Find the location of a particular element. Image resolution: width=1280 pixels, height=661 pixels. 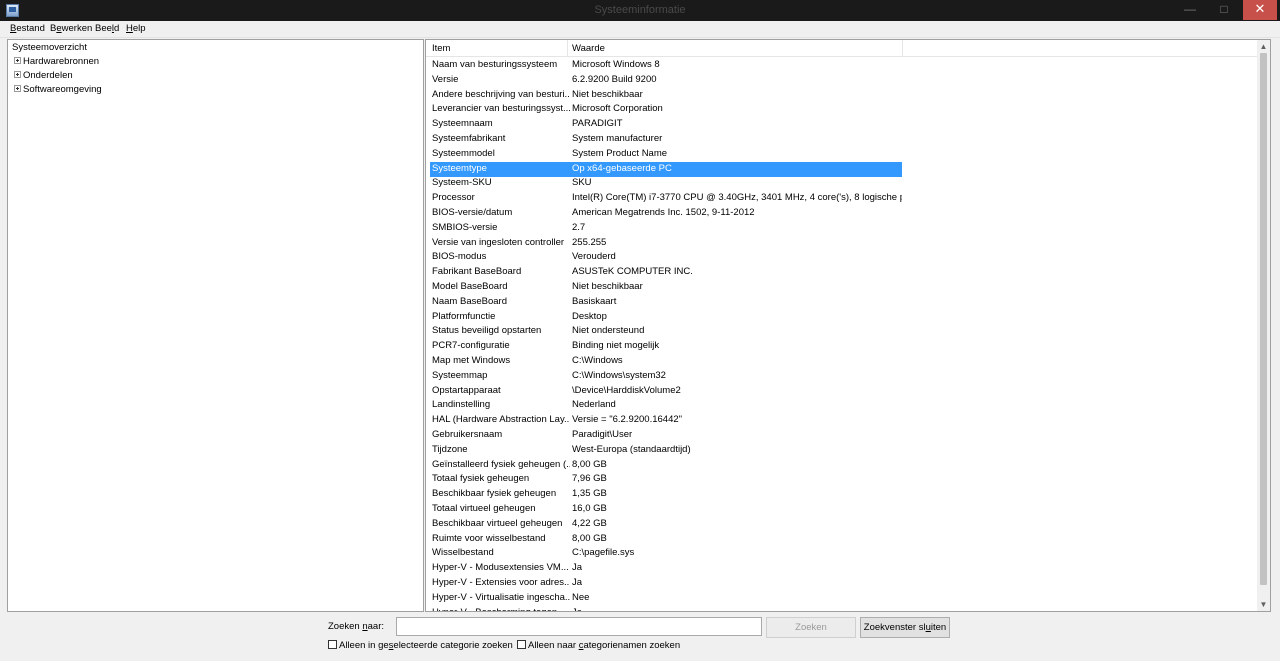

table-row: Systeemmodel System Product Name is located at coordinates (666, 154).